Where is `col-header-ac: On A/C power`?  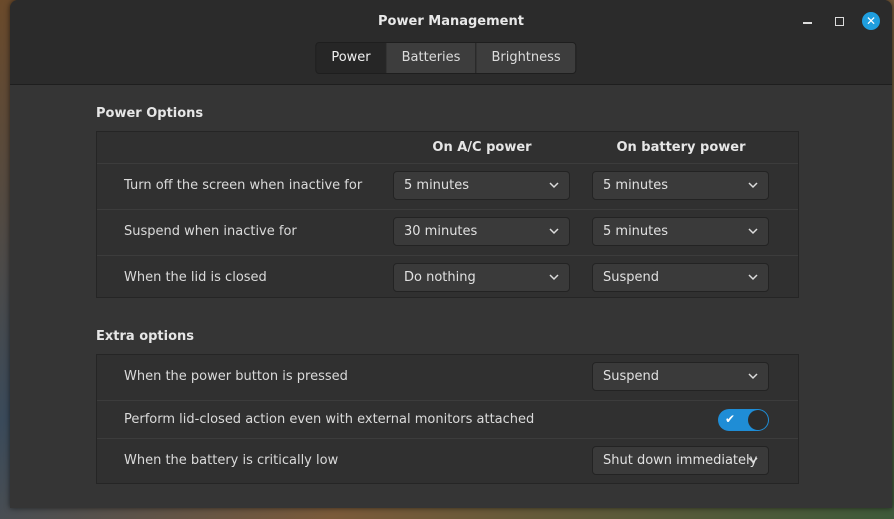
col-header-ac: On A/C power is located at coordinates (482, 147).